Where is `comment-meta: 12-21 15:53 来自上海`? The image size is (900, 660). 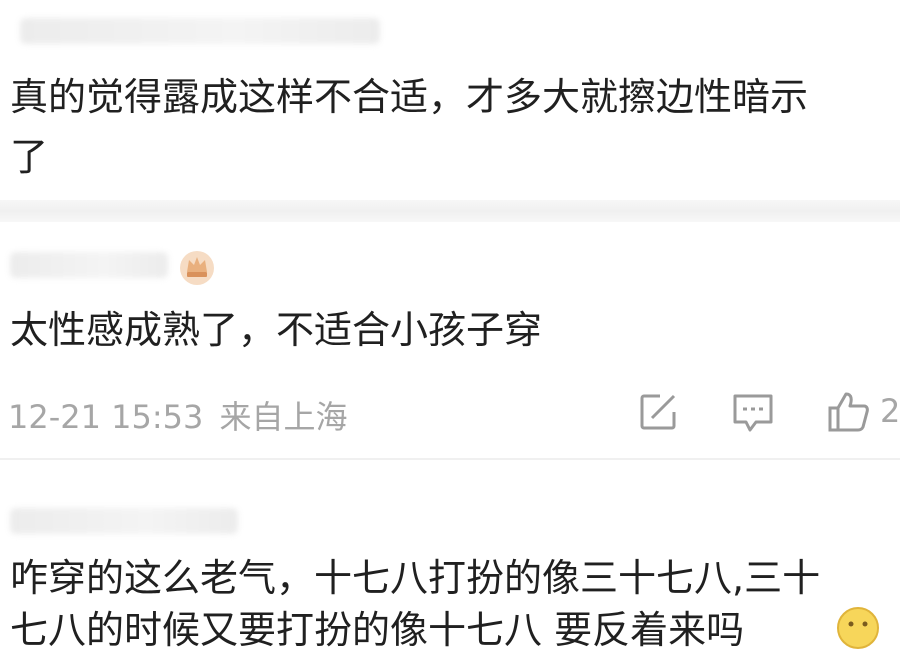
comment-meta: 12-21 15:53 来自上海 is located at coordinates (178, 415).